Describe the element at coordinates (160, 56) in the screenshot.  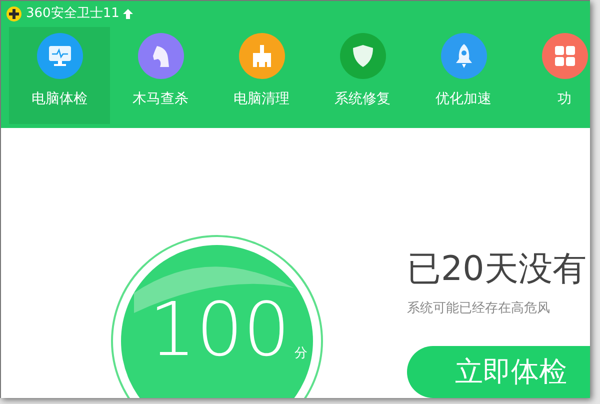
I see `horse-head-icon` at that location.